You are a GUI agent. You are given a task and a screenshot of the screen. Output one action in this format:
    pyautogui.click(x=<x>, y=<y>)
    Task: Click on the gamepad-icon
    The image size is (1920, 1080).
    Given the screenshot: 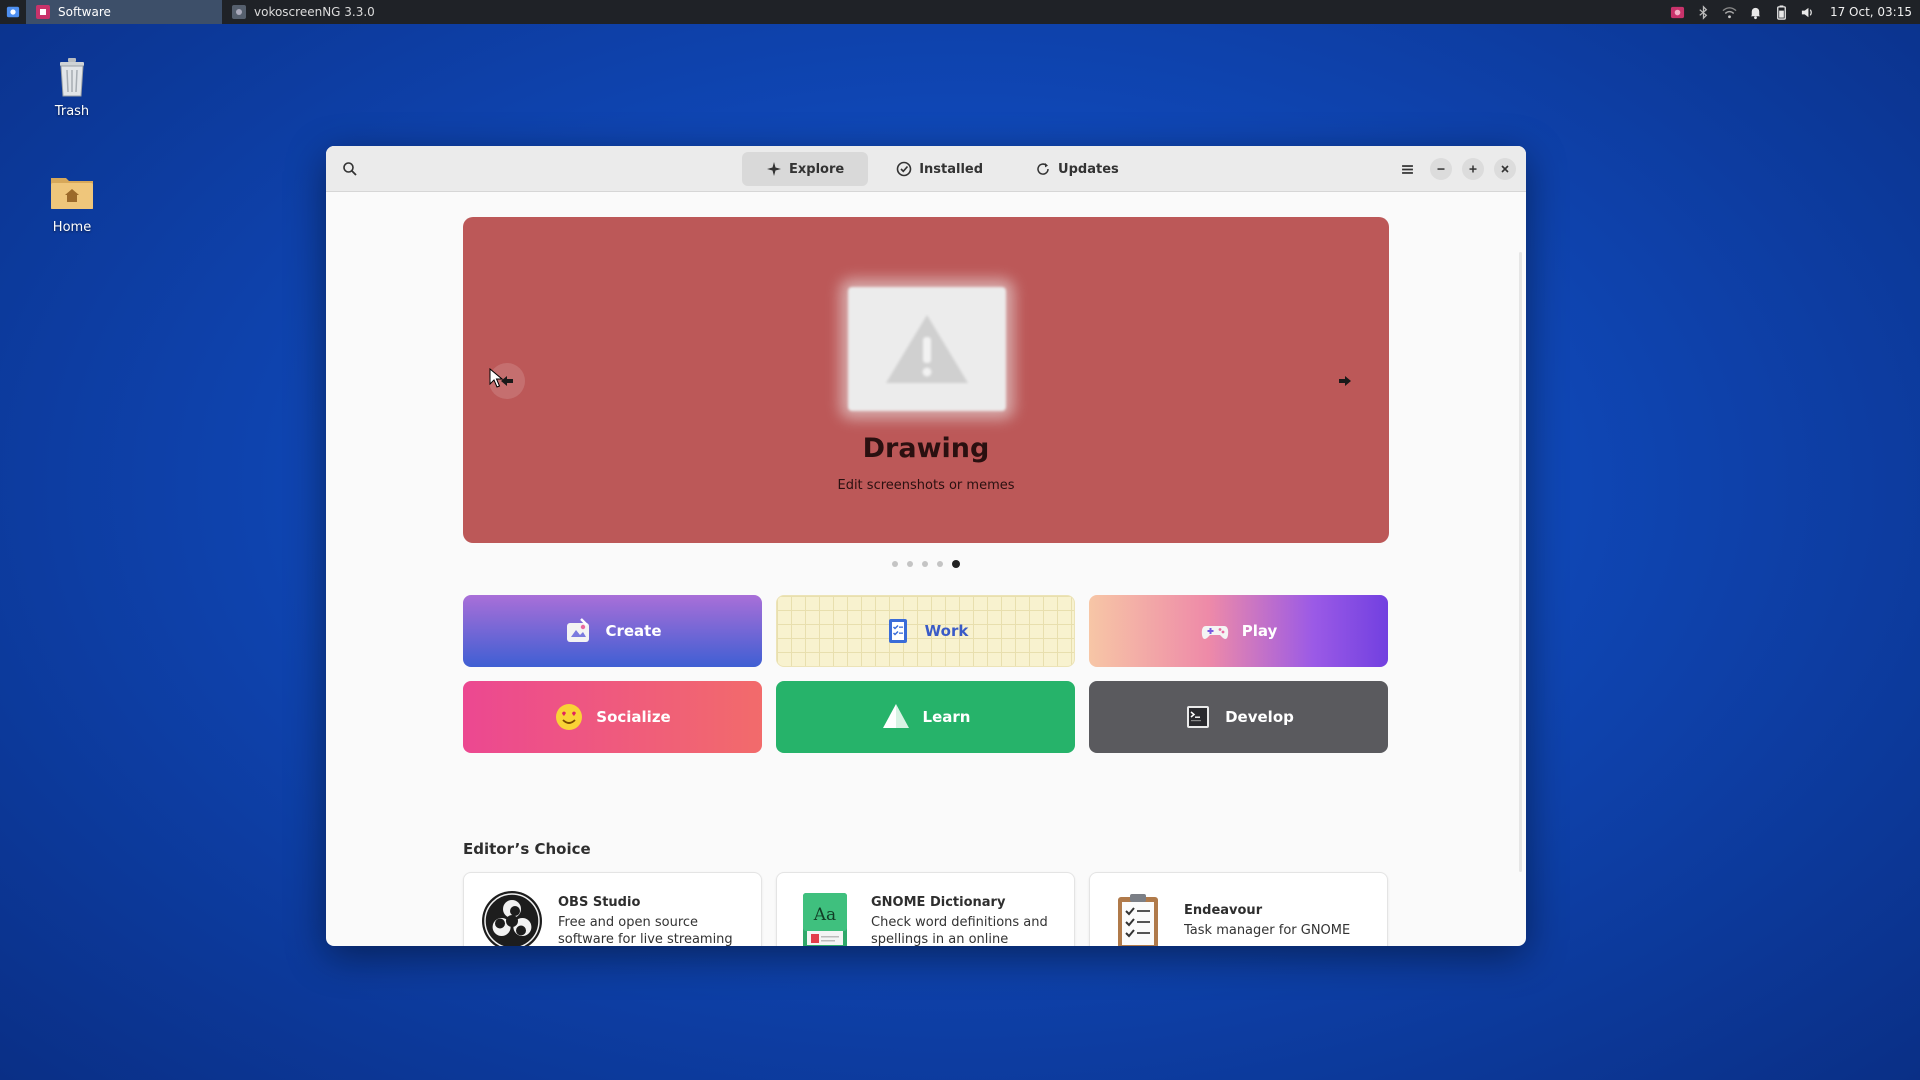 What is the action you would take?
    pyautogui.click(x=1215, y=631)
    